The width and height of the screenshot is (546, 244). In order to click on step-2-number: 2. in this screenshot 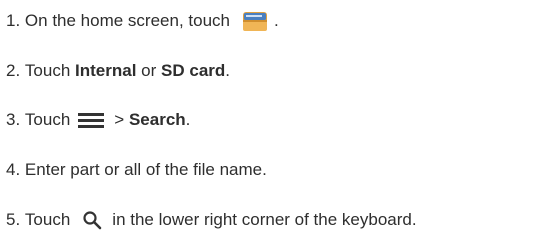, I will do `click(13, 70)`.